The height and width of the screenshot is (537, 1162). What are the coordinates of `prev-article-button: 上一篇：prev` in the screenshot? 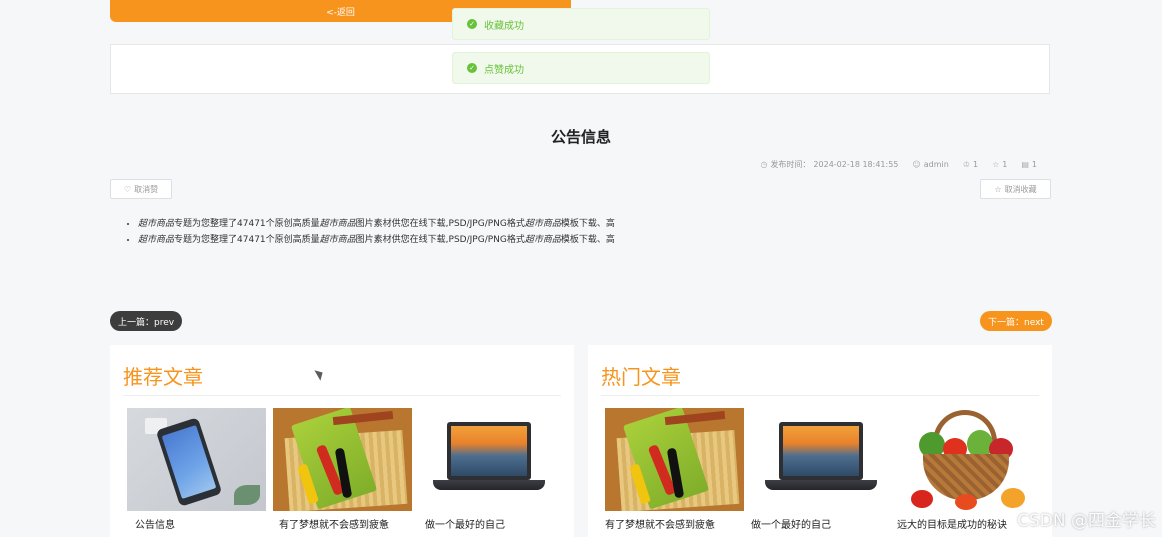 It's located at (146, 321).